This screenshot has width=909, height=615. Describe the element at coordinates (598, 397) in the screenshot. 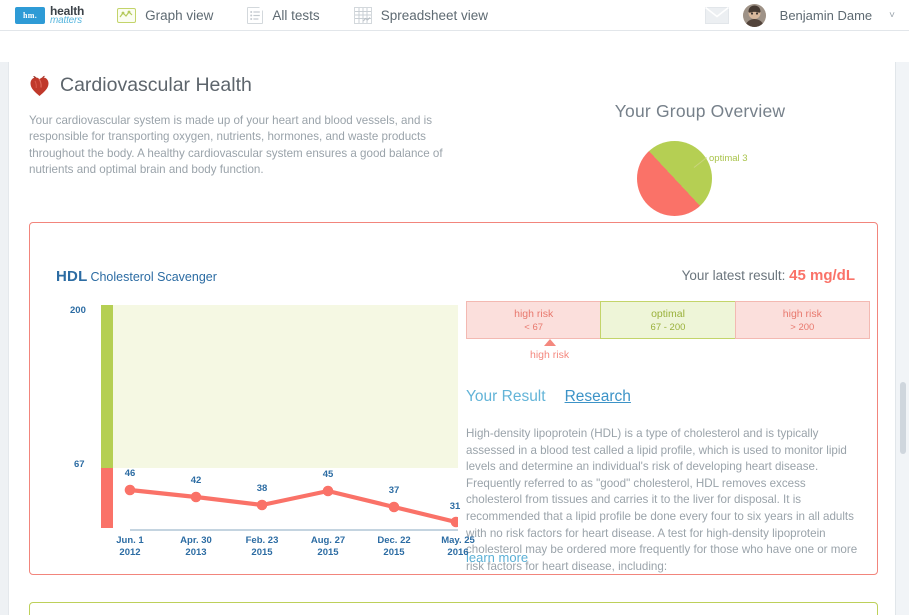

I see `tab-research: Research` at that location.